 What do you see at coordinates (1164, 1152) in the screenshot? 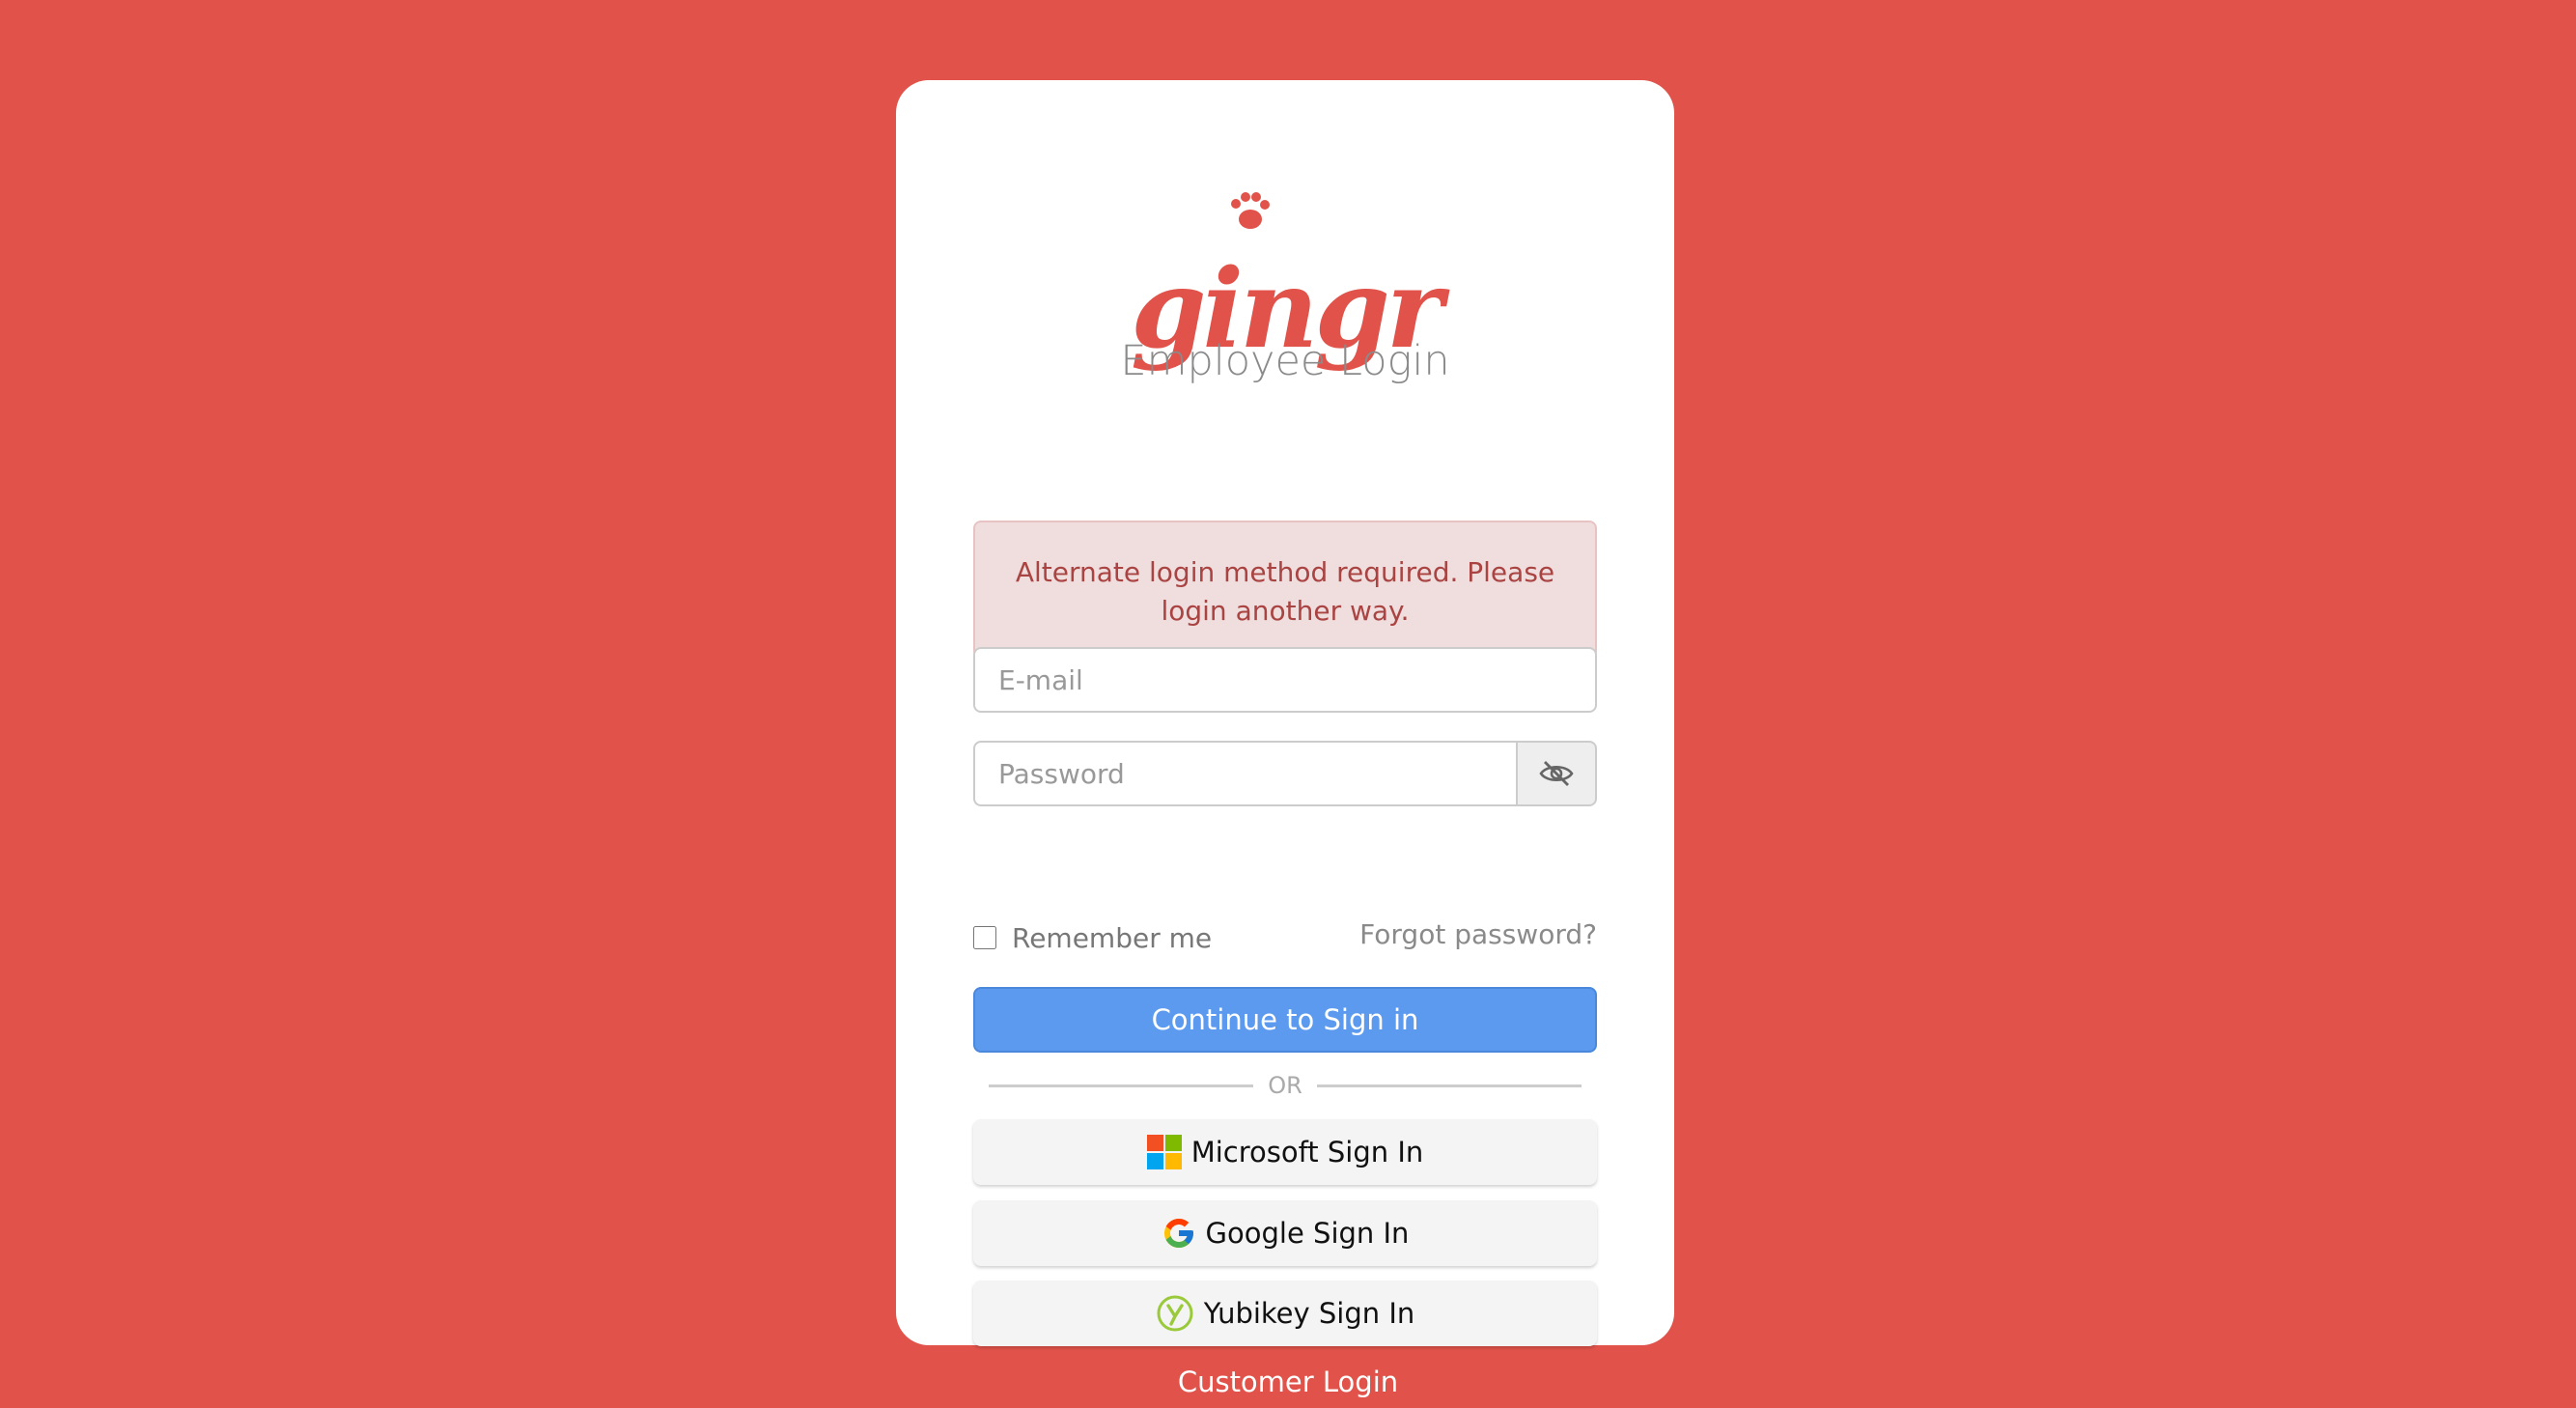
I see `microsoft-icon` at bounding box center [1164, 1152].